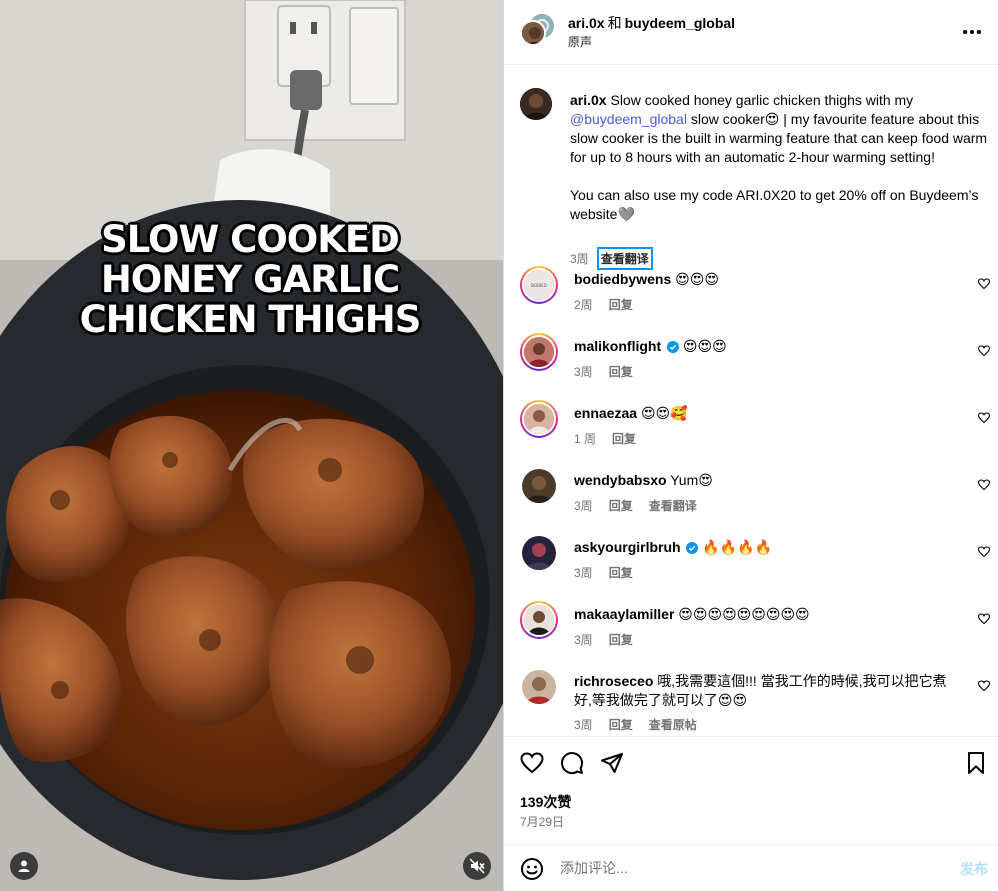  What do you see at coordinates (764, 614) in the screenshot?
I see `comment-body: makaaylamiller 😍😍😍😍😍😍😍😍😍` at bounding box center [764, 614].